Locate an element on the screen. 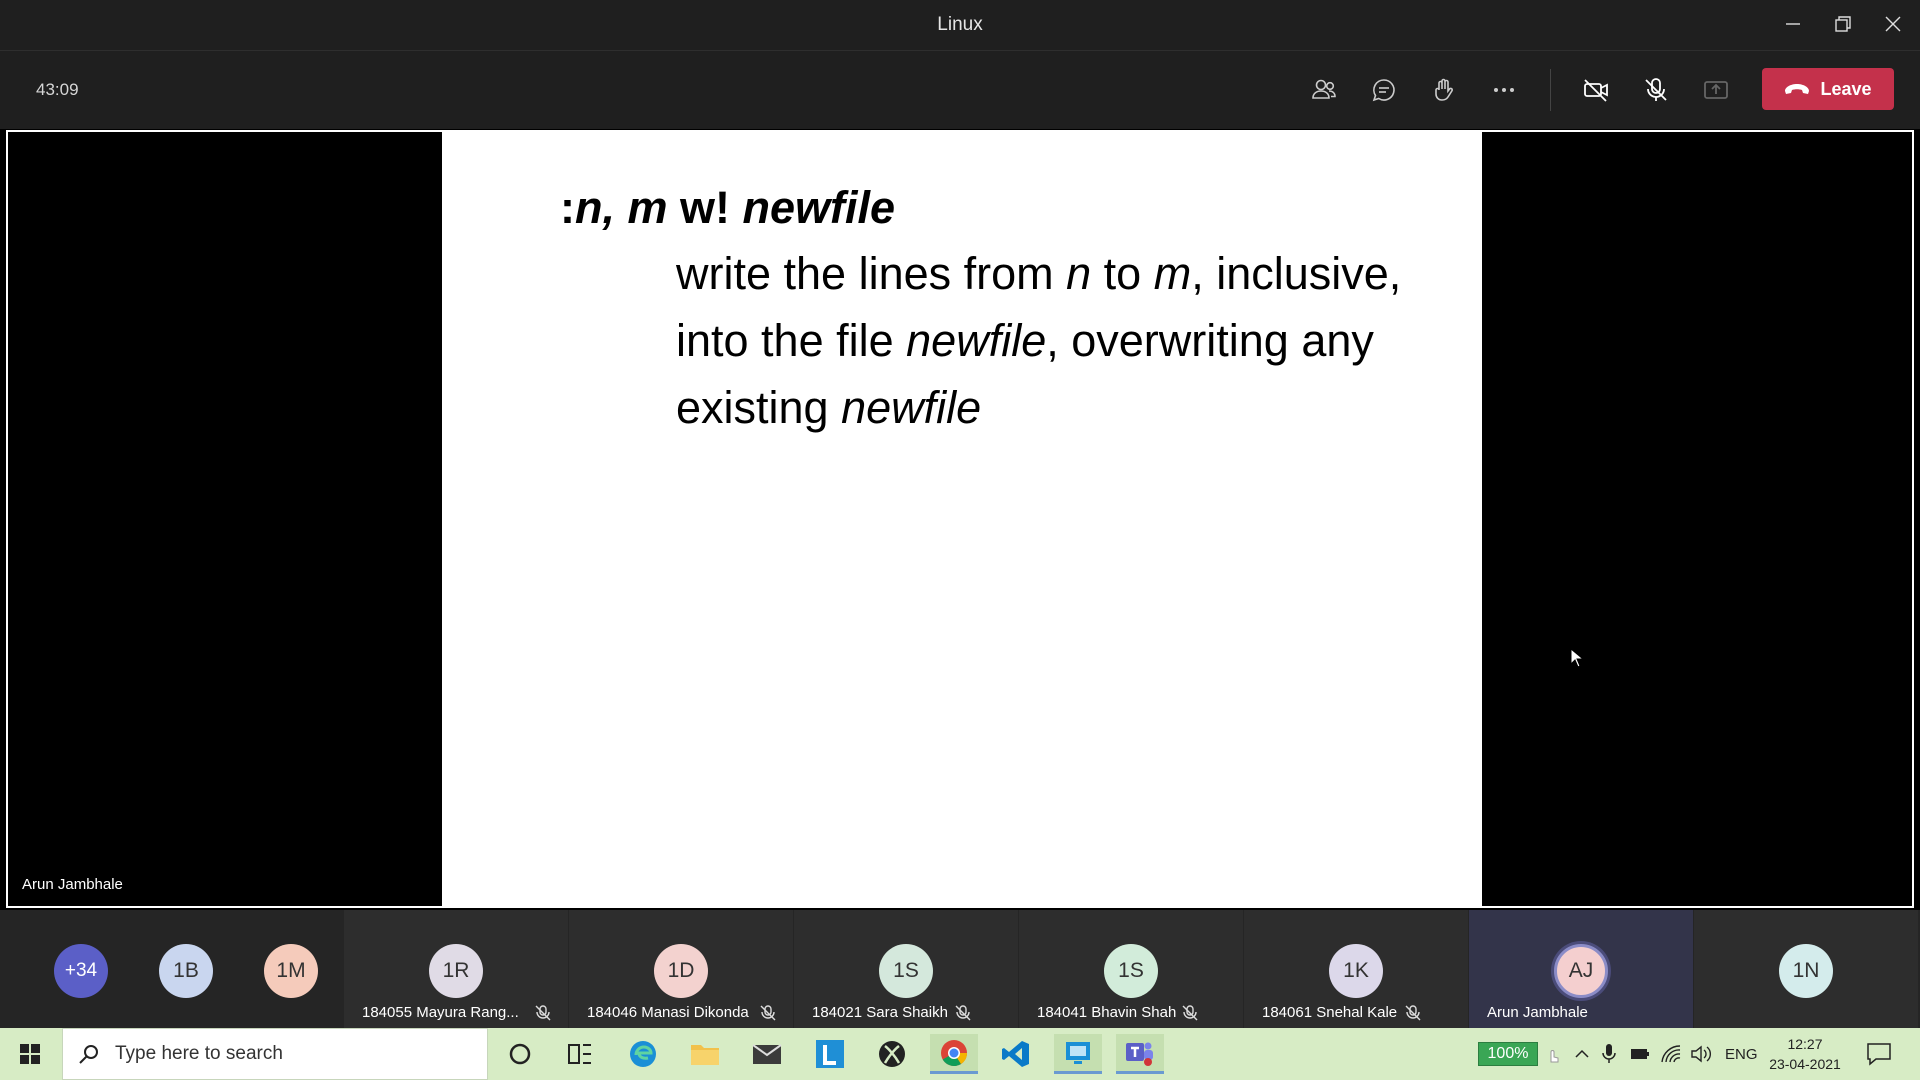 The width and height of the screenshot is (1920, 1080). chrome-app is located at coordinates (954, 1054).